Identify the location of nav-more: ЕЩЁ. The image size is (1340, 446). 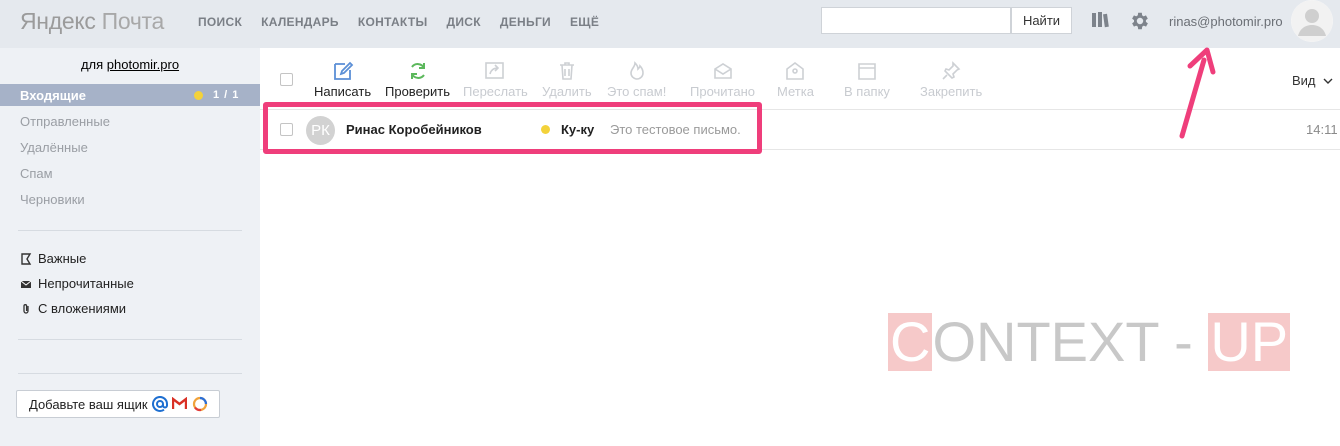
(584, 22).